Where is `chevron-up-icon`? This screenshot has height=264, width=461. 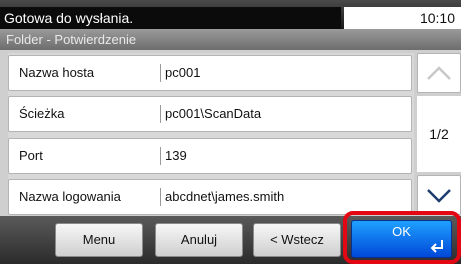 chevron-up-icon is located at coordinates (439, 73).